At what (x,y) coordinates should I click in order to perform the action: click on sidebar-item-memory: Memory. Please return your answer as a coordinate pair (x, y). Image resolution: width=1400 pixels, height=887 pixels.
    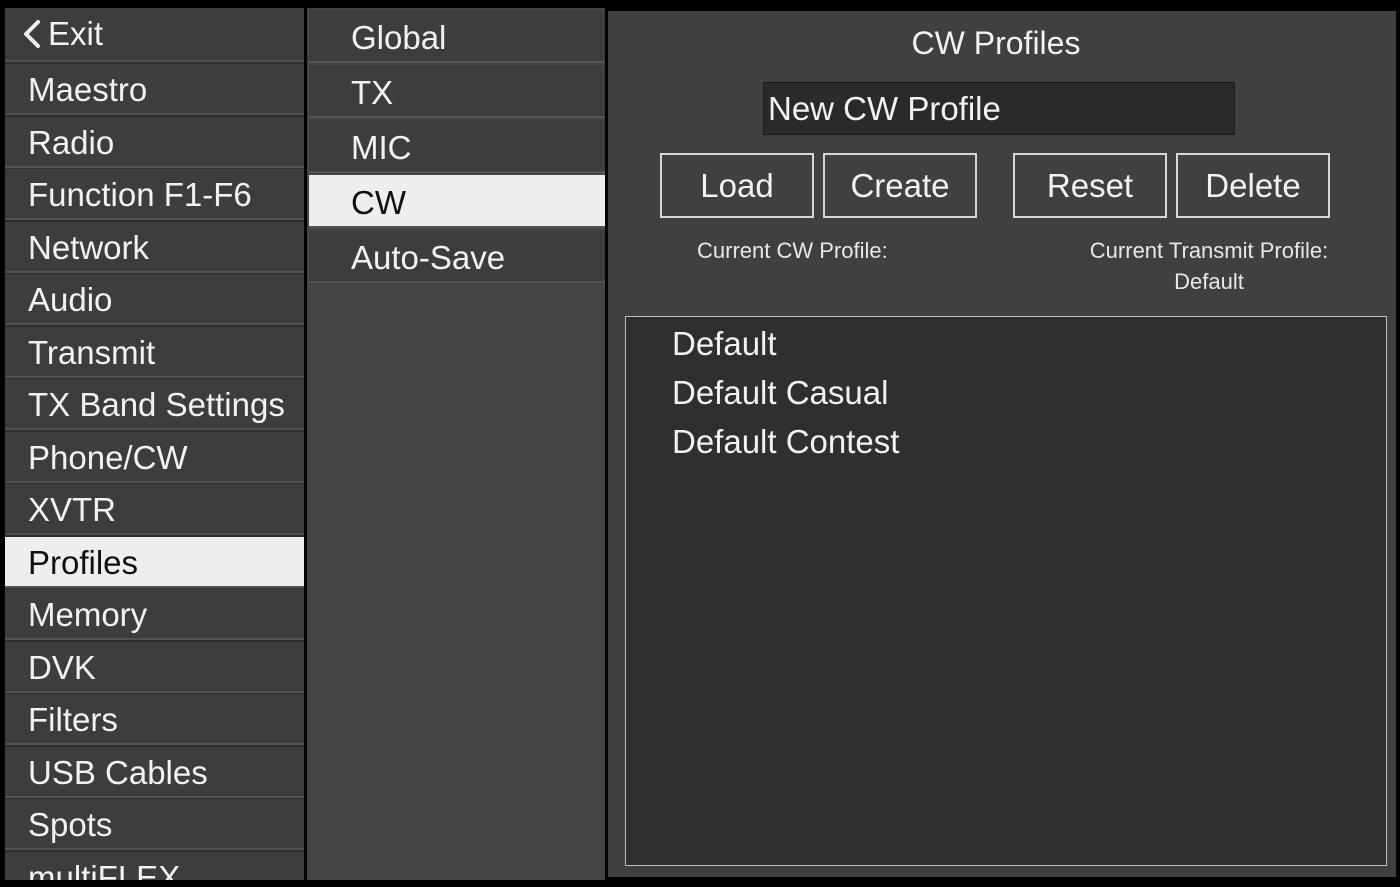
    Looking at the image, I should click on (154, 614).